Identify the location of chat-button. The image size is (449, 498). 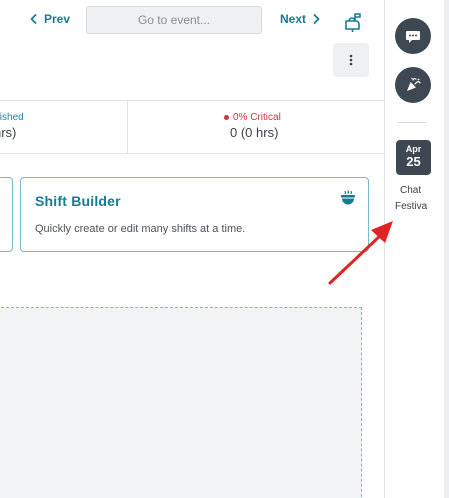
(413, 36).